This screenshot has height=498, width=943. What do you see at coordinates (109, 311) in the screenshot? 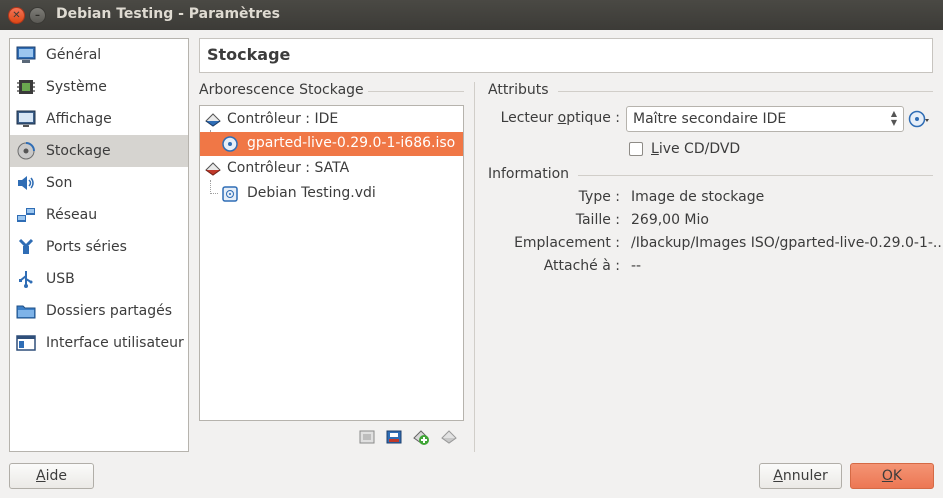
I see `sidebar-item-label: Dossiers partagés` at bounding box center [109, 311].